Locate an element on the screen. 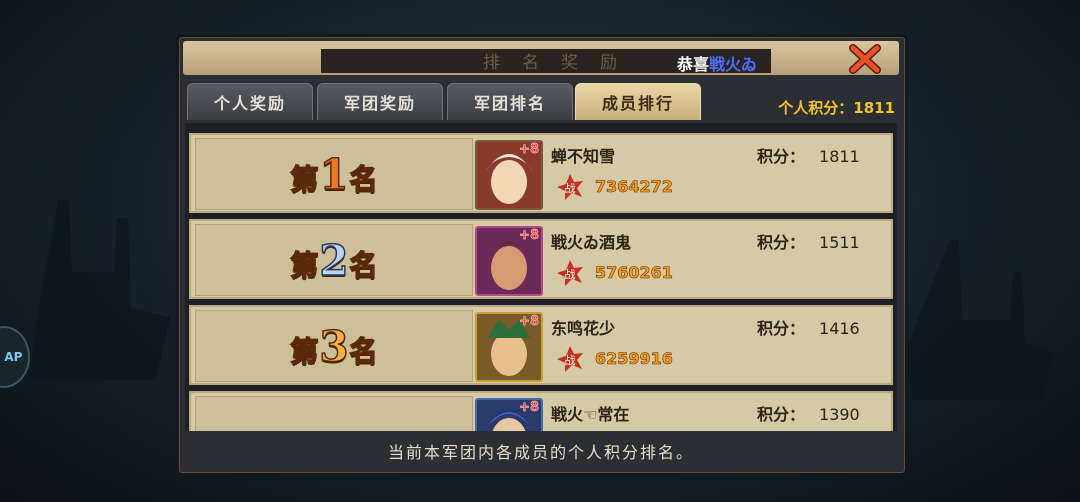 Image resolution: width=1080 pixels, height=502 pixels. ranking-description: 当前本军团内各成员的个人积分排名。 is located at coordinates (540, 452).